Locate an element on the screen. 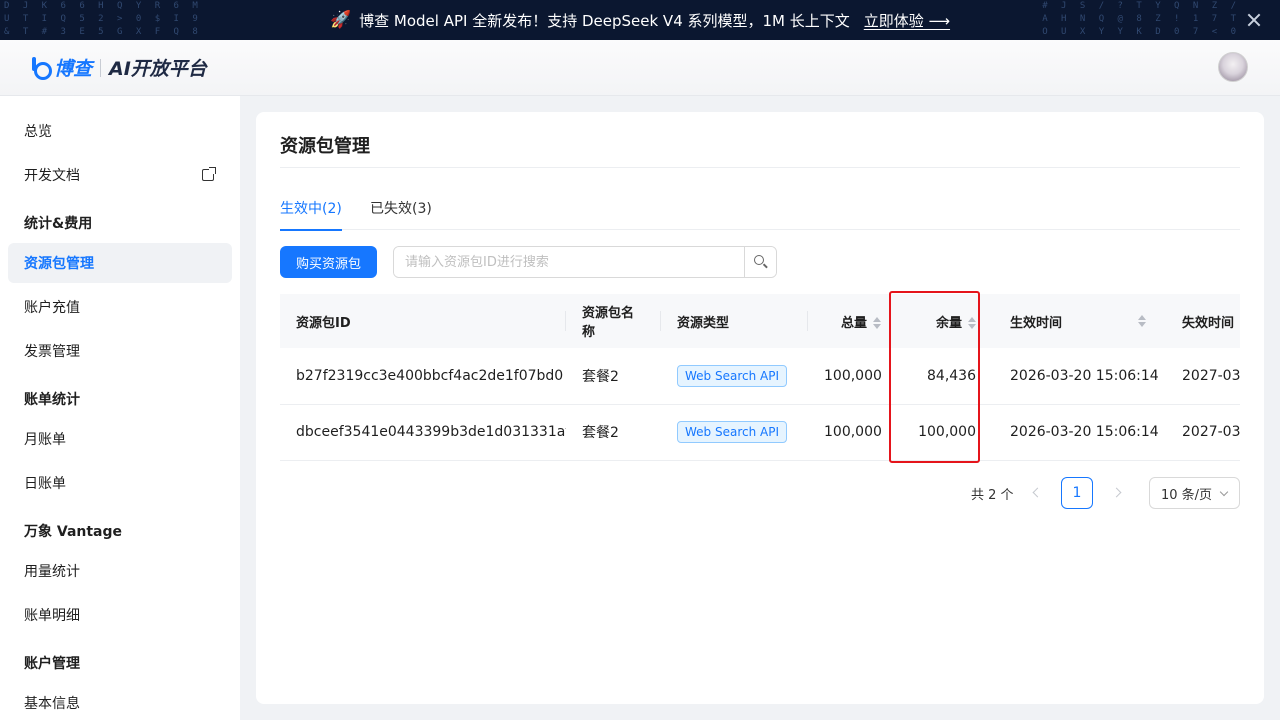  pagination-prev-icon is located at coordinates (1037, 493).